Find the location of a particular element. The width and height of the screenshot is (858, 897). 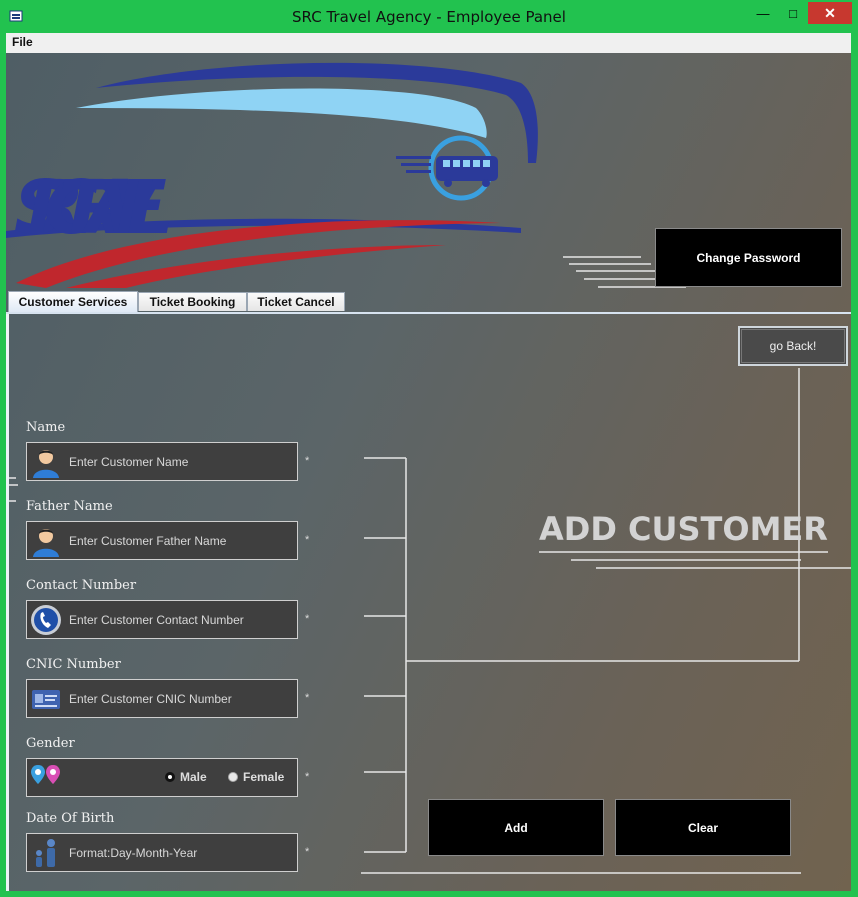

maximize-button: □ is located at coordinates (793, 13).